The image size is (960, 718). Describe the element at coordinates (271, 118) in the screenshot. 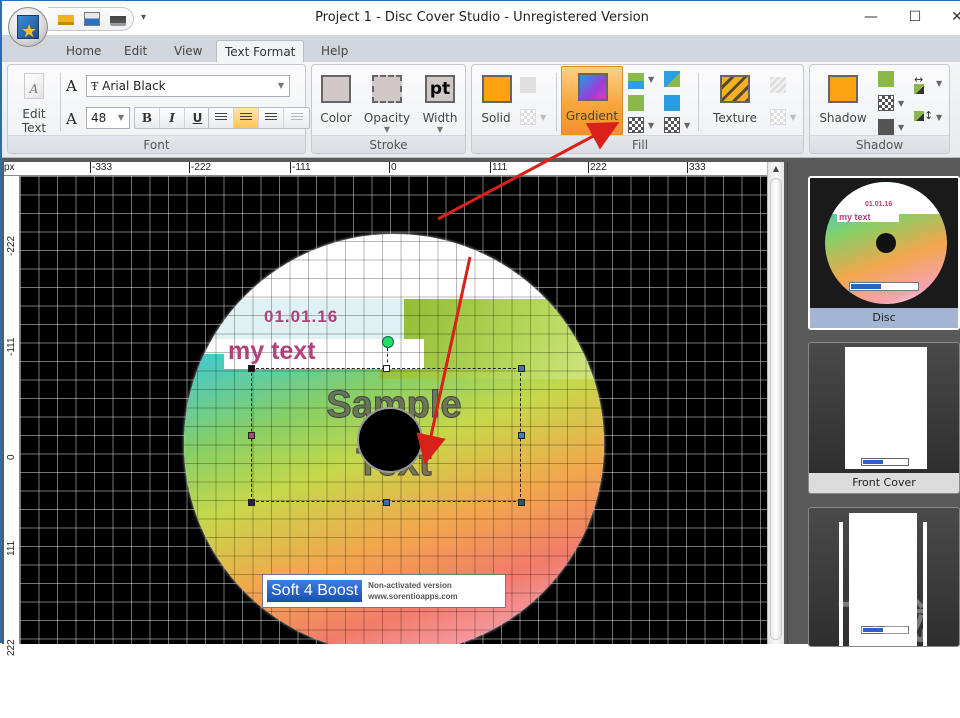

I see `align-right-button` at that location.